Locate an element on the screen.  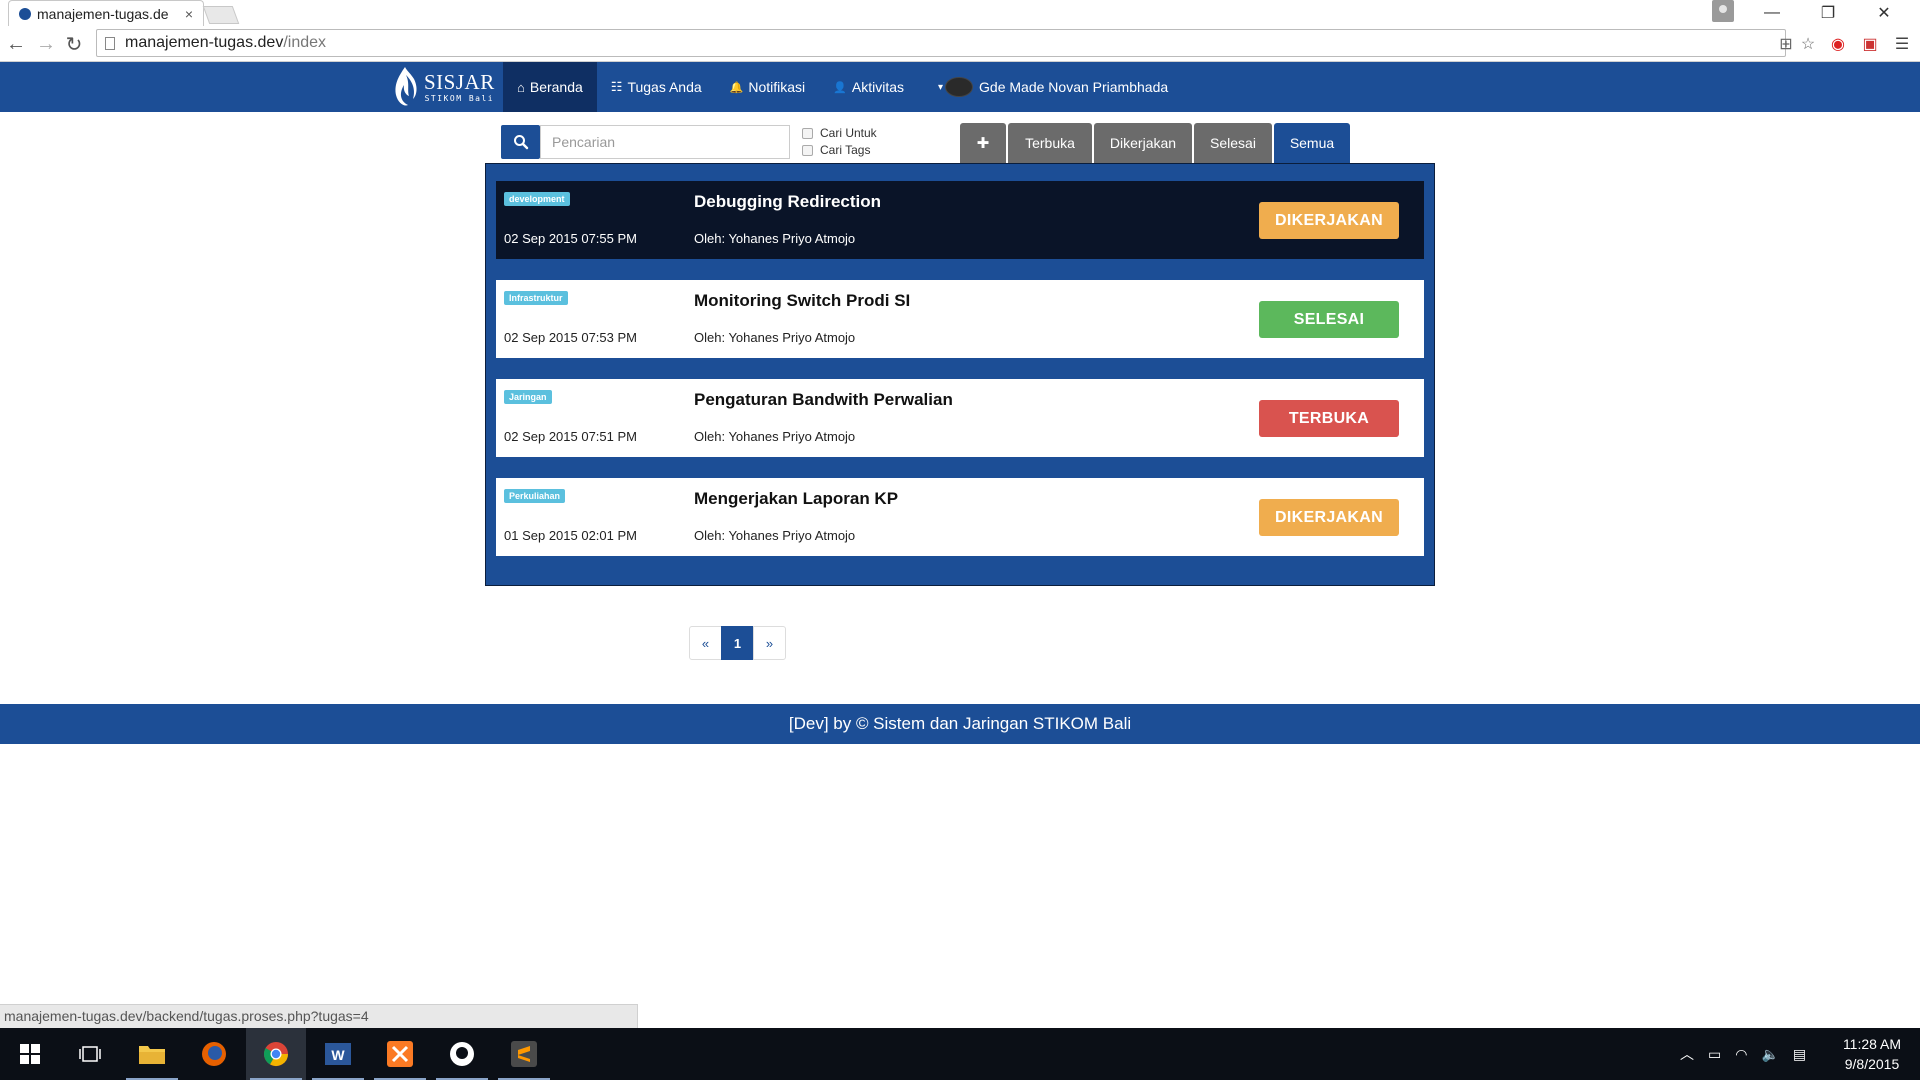
search-input is located at coordinates (665, 142).